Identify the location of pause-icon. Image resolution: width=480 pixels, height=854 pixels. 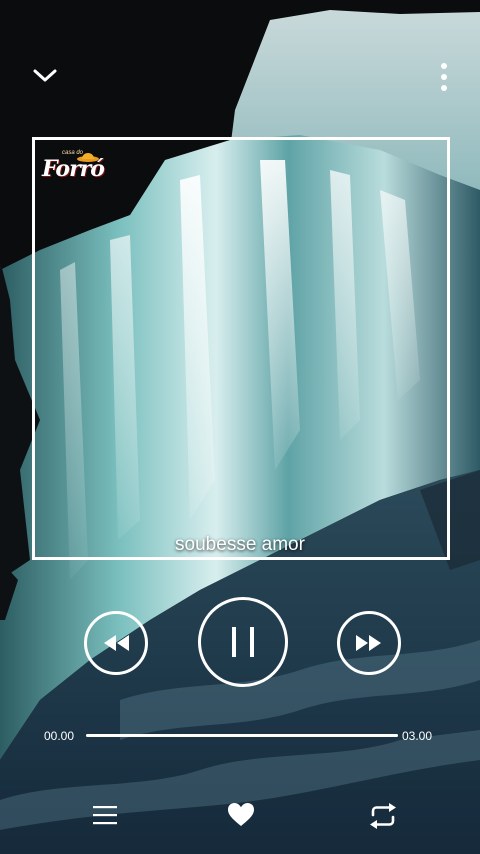
(243, 642).